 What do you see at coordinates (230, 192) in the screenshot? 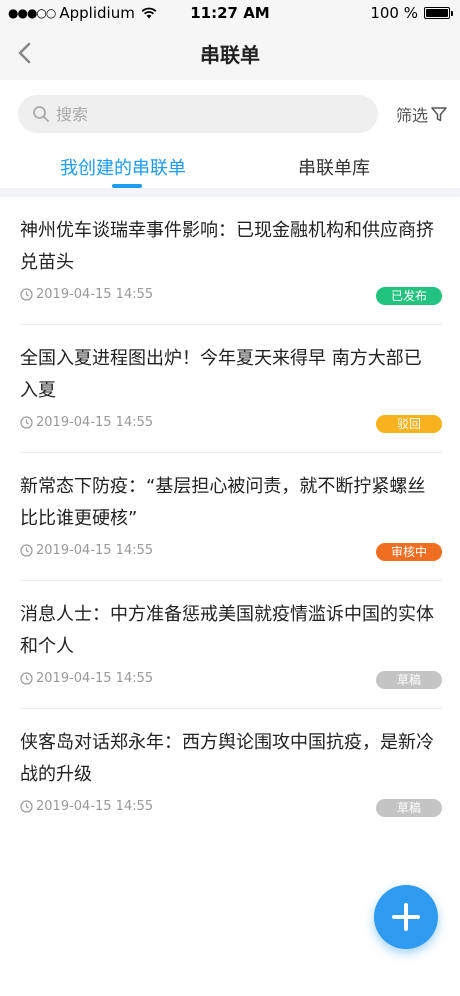
I see `section-divider` at bounding box center [230, 192].